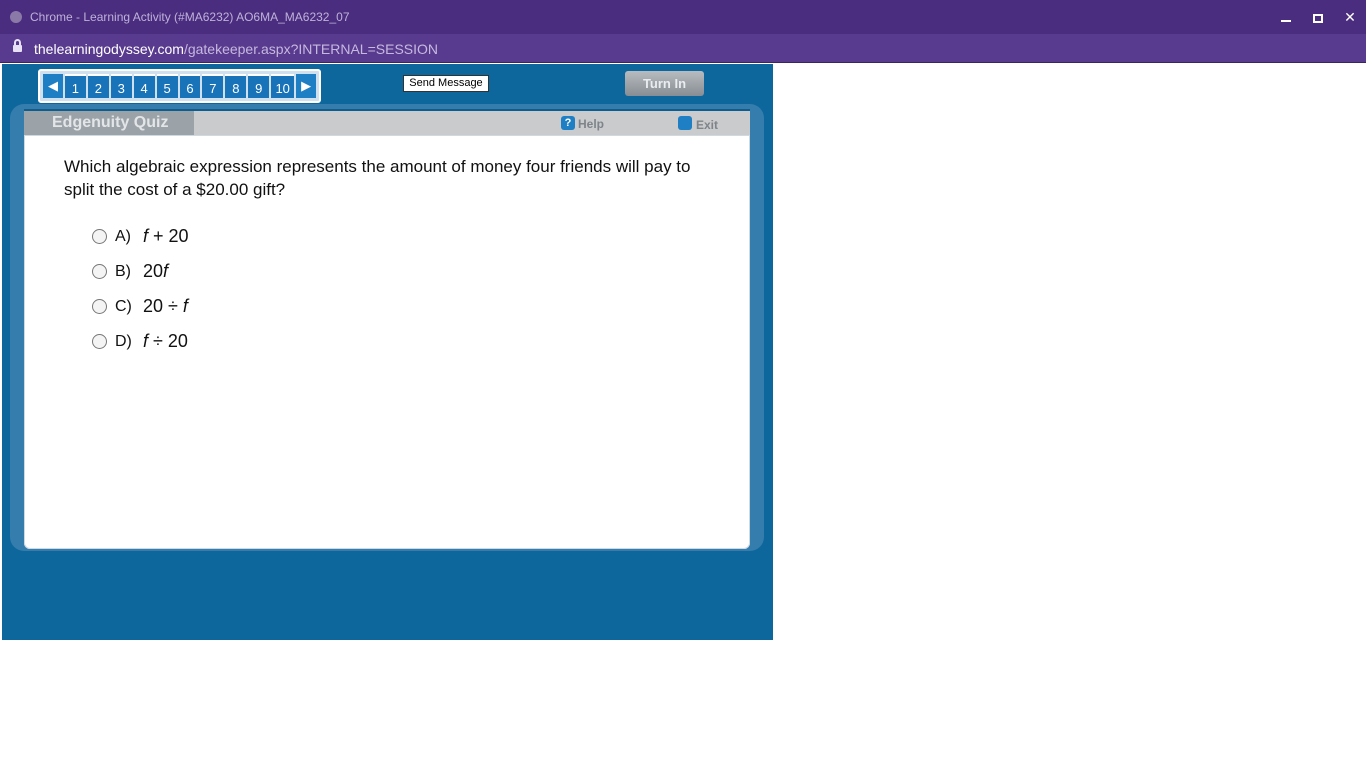 This screenshot has height=768, width=1366. I want to click on question-3-button: 3, so click(121, 86).